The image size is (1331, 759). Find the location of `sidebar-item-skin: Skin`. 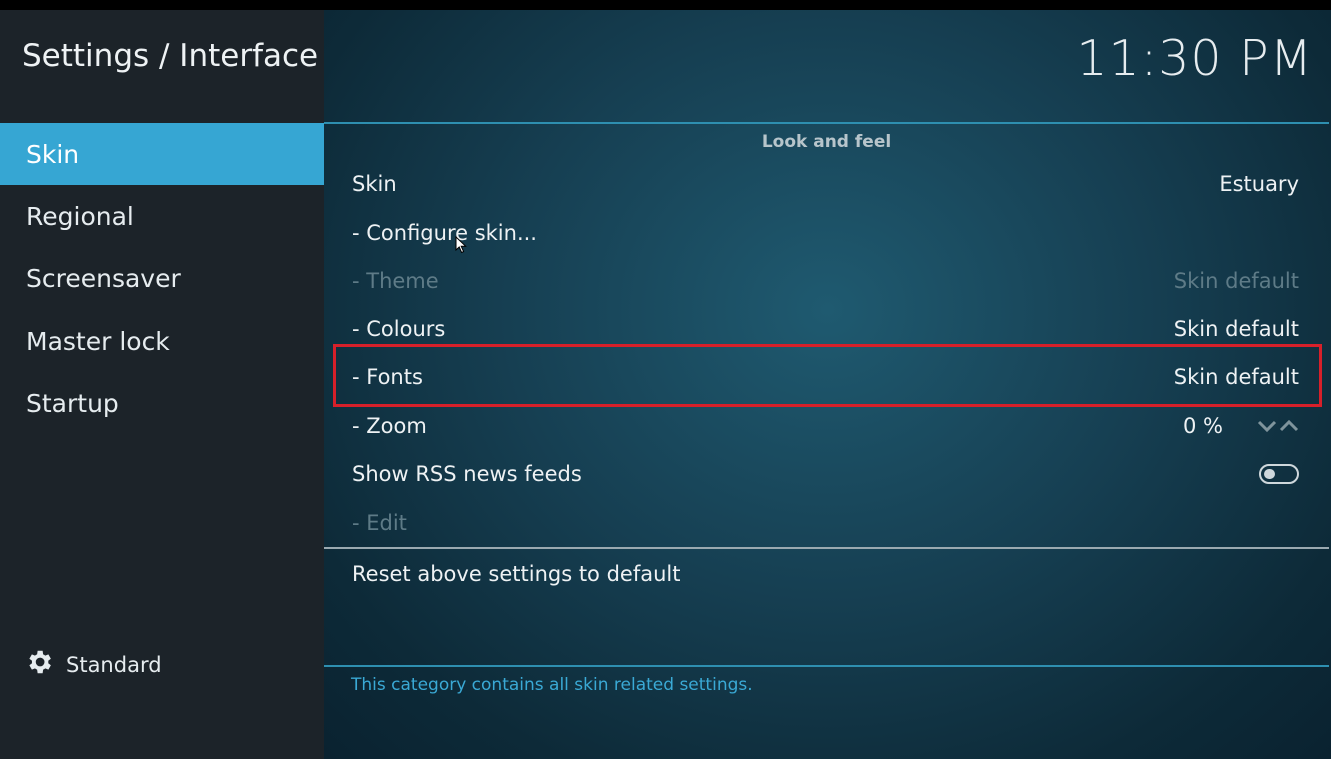

sidebar-item-skin: Skin is located at coordinates (162, 154).